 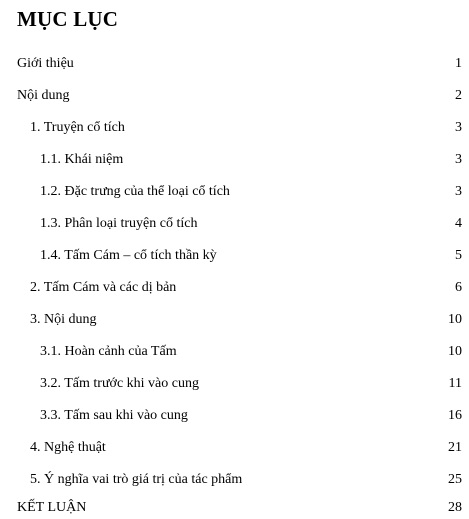 I want to click on toc-entry-label: 3.2. Tấm trước khi vào cung, so click(x=119, y=383).